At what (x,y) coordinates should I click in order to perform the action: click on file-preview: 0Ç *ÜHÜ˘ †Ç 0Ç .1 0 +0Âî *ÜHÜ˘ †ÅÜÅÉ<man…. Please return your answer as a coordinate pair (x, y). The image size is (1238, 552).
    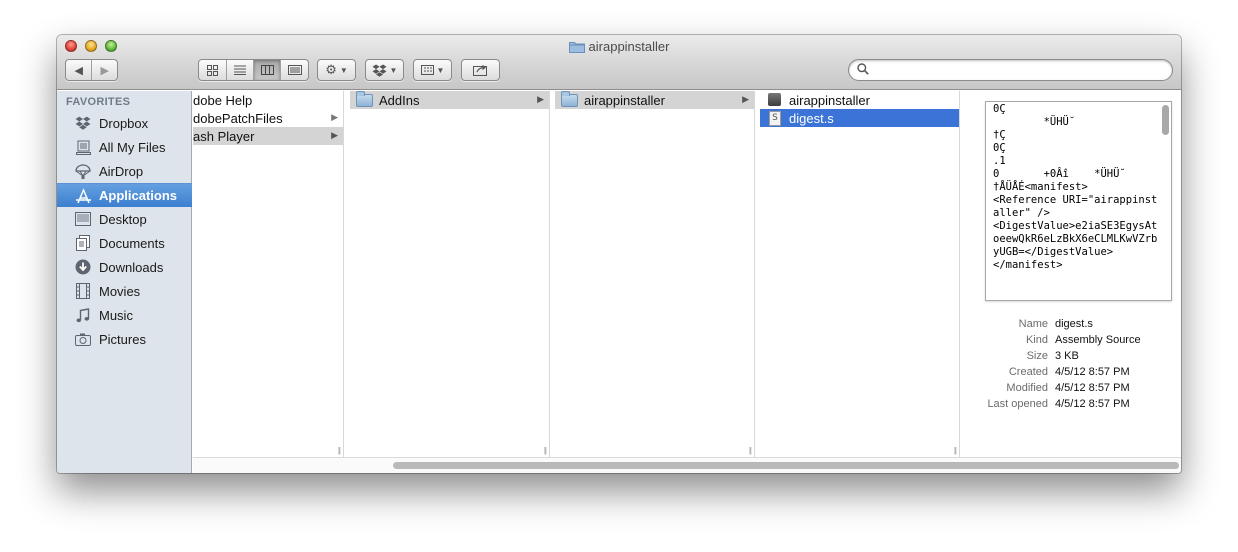
    Looking at the image, I should click on (1078, 201).